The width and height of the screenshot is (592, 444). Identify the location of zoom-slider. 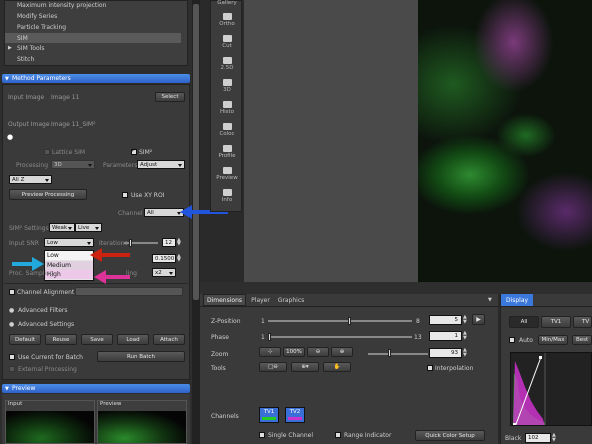
(398, 354).